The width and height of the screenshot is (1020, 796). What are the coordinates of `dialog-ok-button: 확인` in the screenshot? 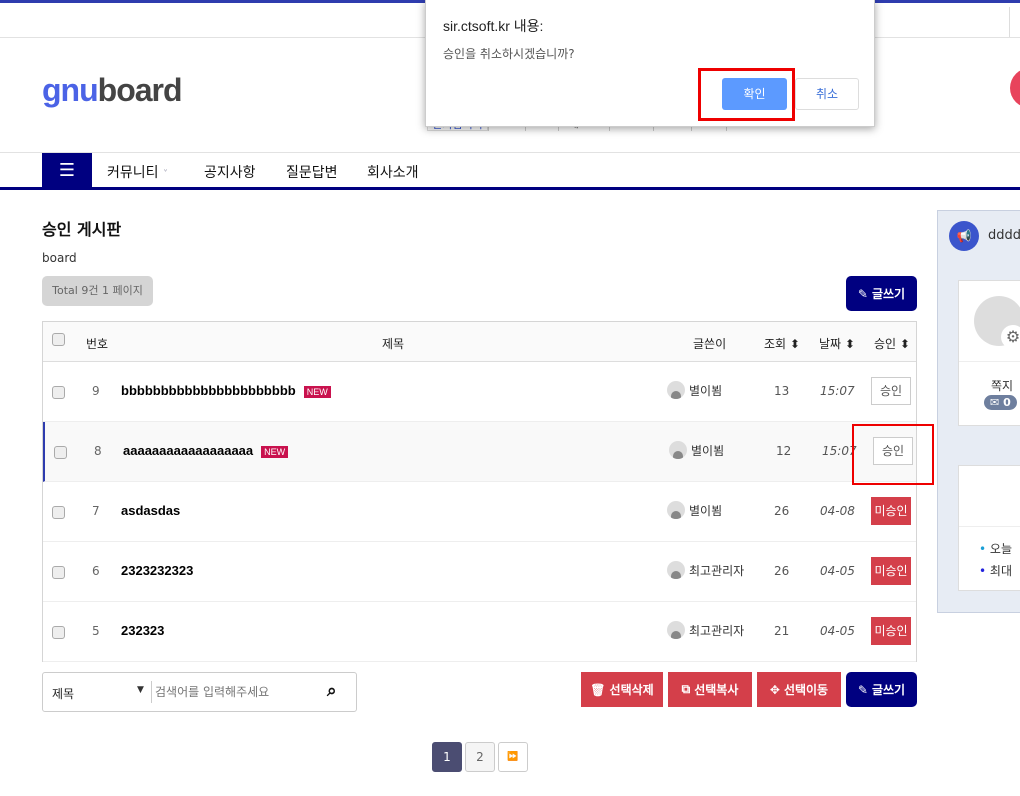 It's located at (754, 94).